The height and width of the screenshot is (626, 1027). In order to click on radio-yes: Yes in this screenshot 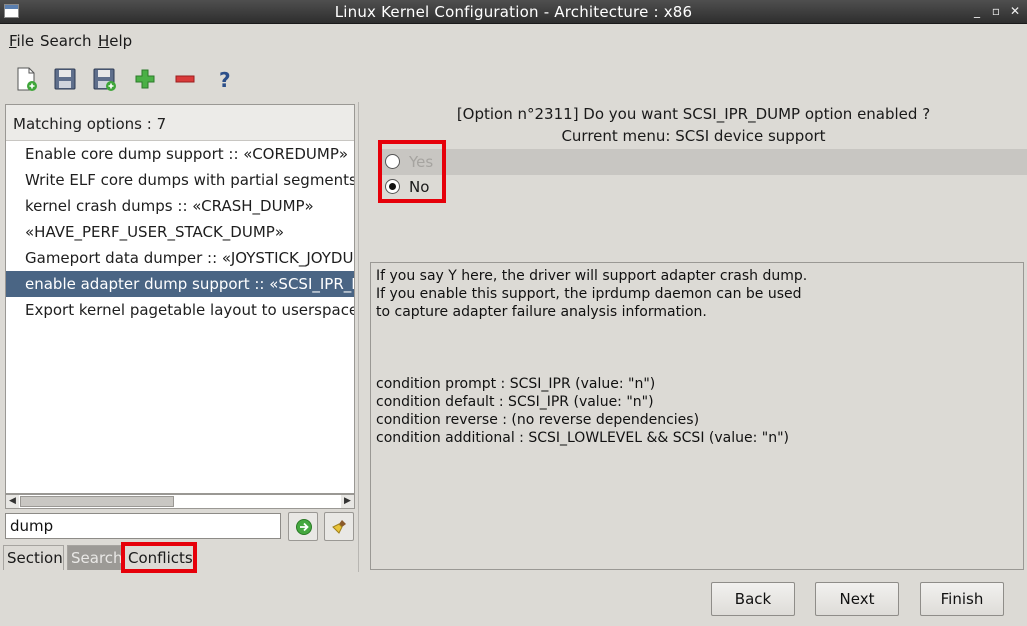, I will do `click(703, 162)`.